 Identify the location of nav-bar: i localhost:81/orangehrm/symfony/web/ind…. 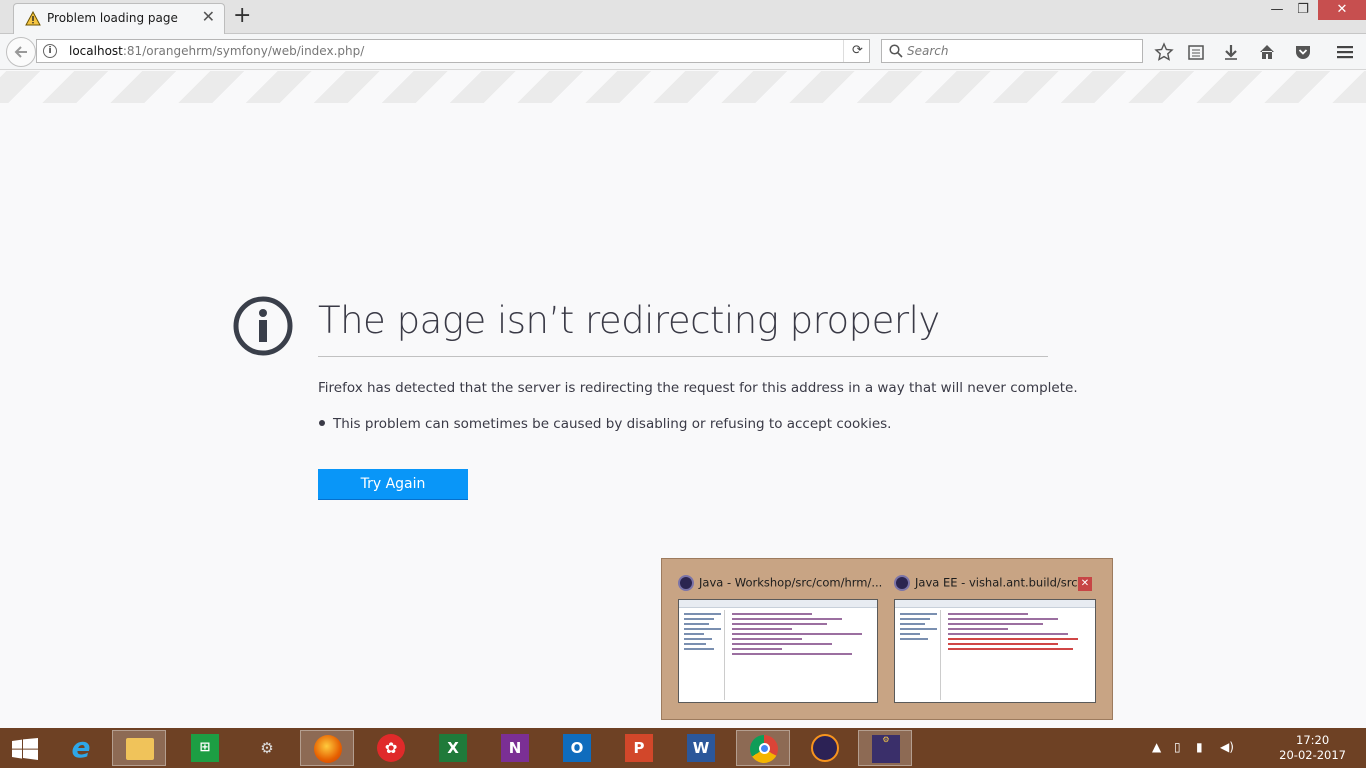
(683, 52).